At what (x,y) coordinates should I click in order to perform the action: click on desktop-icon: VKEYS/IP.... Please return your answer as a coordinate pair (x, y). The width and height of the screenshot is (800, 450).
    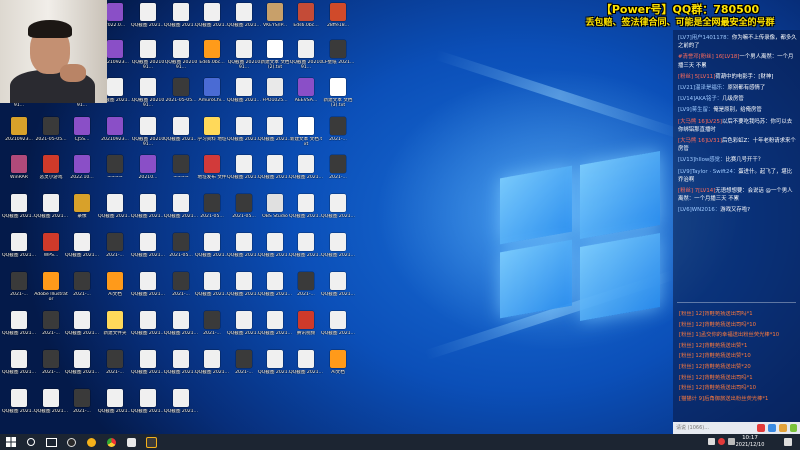
    Looking at the image, I should click on (275, 21).